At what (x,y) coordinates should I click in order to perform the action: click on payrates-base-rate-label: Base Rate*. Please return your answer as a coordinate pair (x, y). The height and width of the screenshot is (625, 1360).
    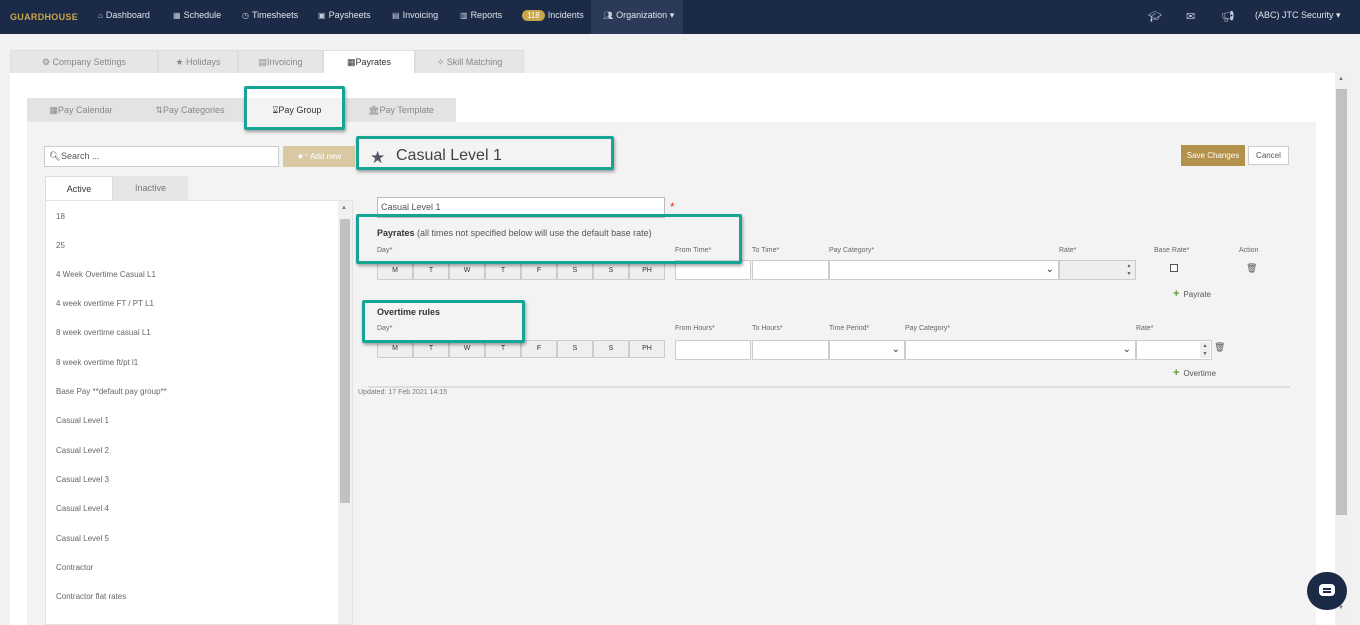
    Looking at the image, I should click on (1172, 250).